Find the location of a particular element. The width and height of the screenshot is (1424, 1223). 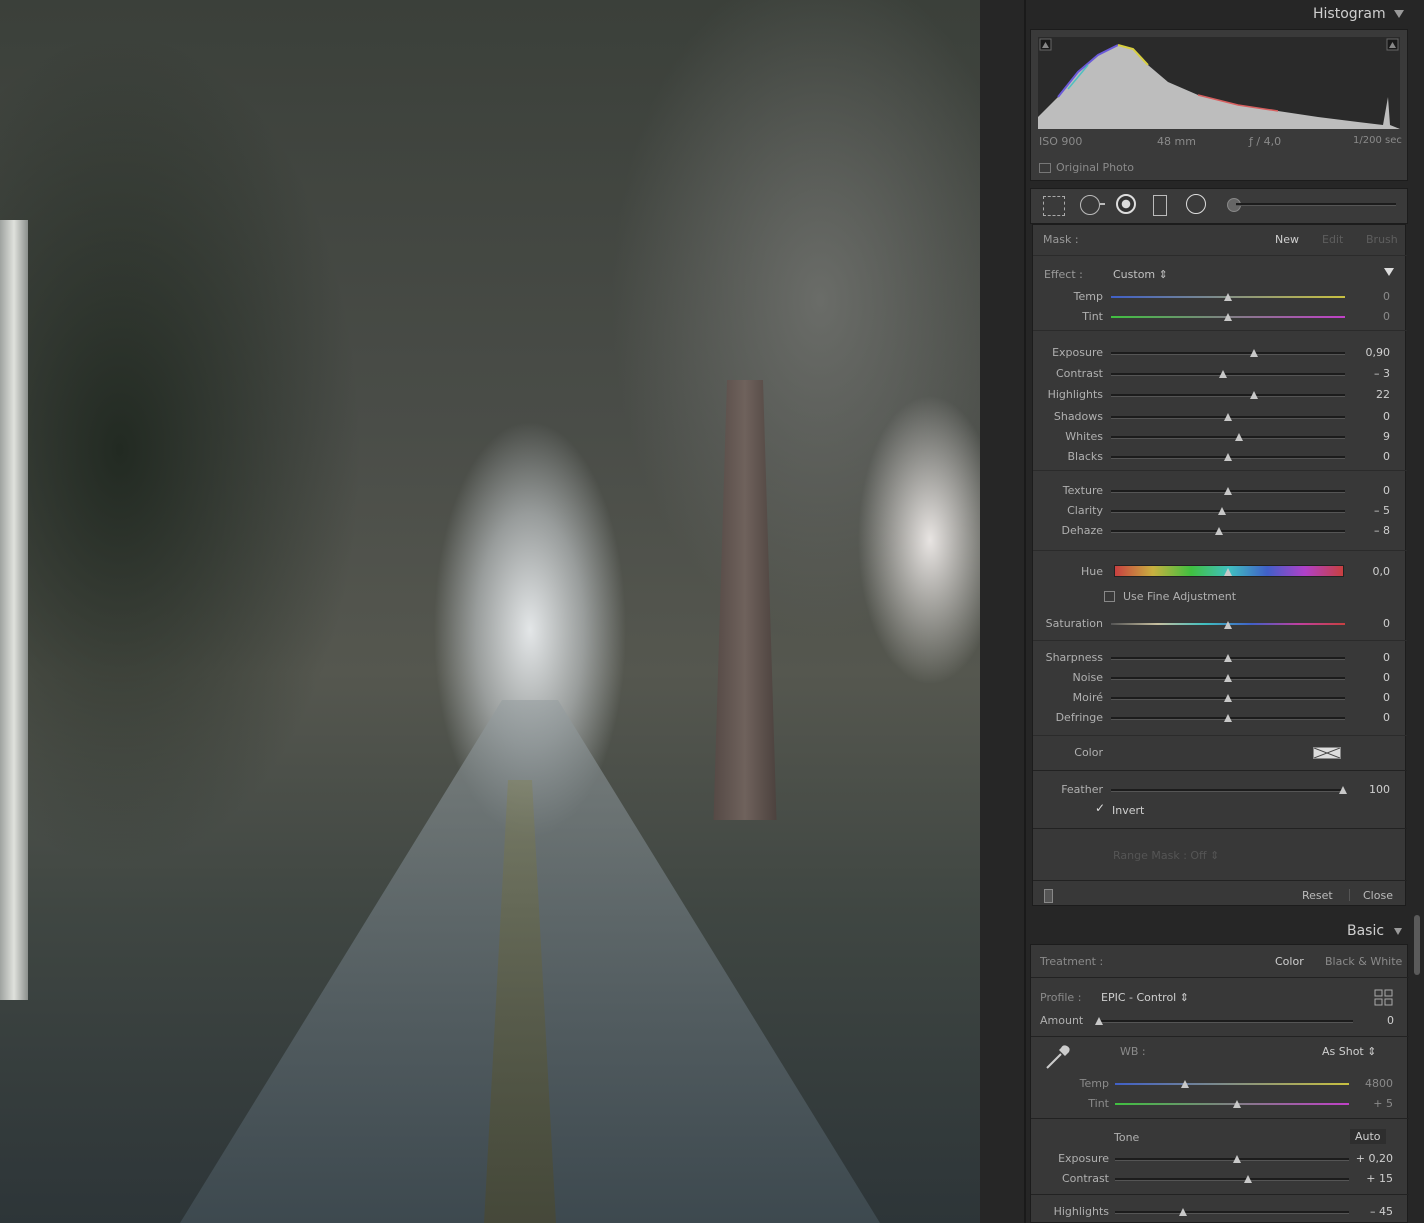

slider-value-clarity: – 5 is located at coordinates (1370, 510).